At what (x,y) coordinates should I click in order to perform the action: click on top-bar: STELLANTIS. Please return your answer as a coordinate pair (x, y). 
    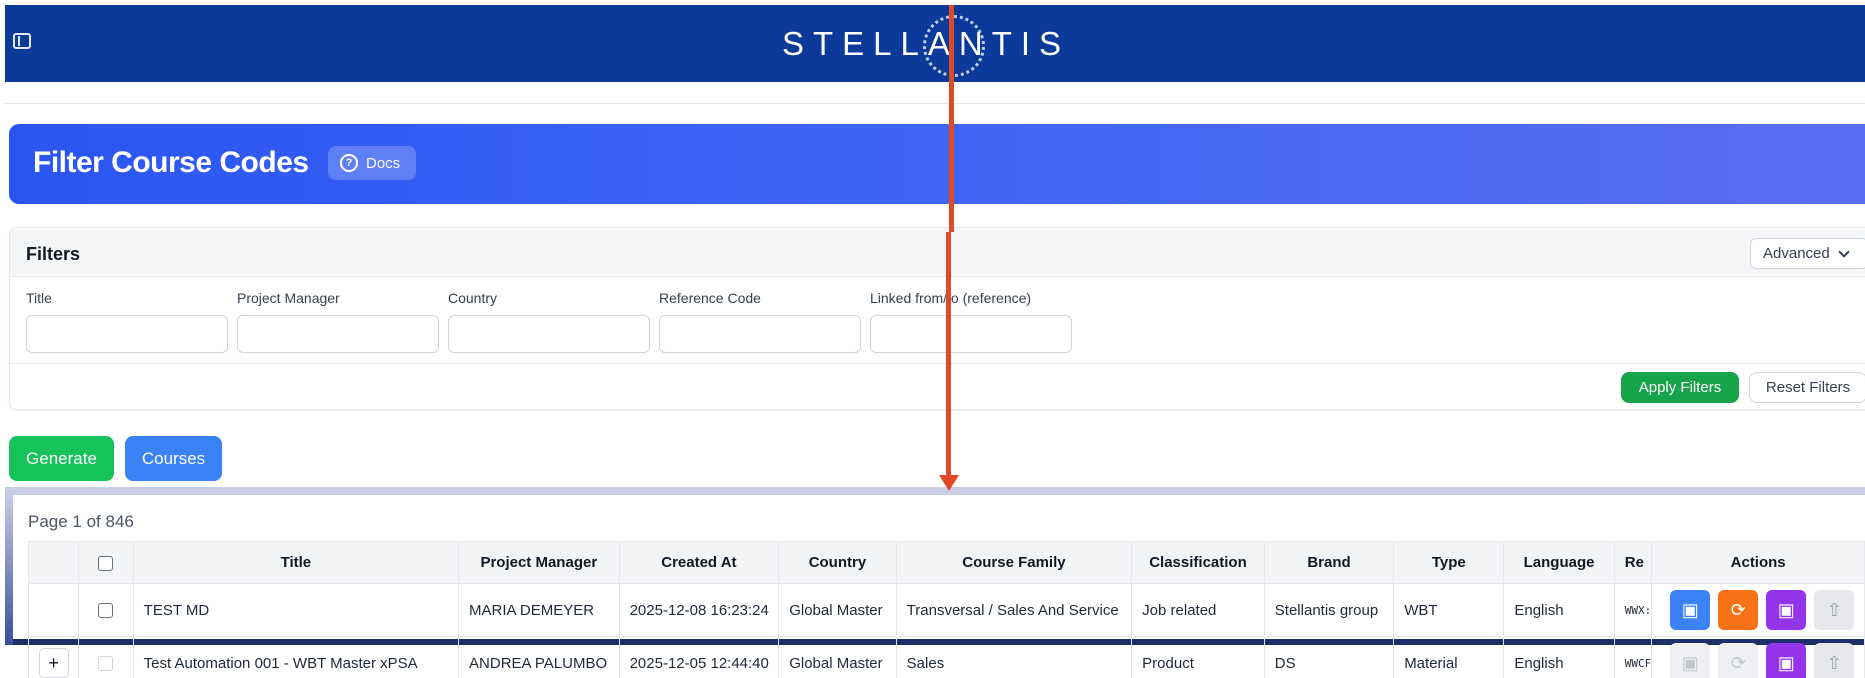
    Looking at the image, I should click on (935, 43).